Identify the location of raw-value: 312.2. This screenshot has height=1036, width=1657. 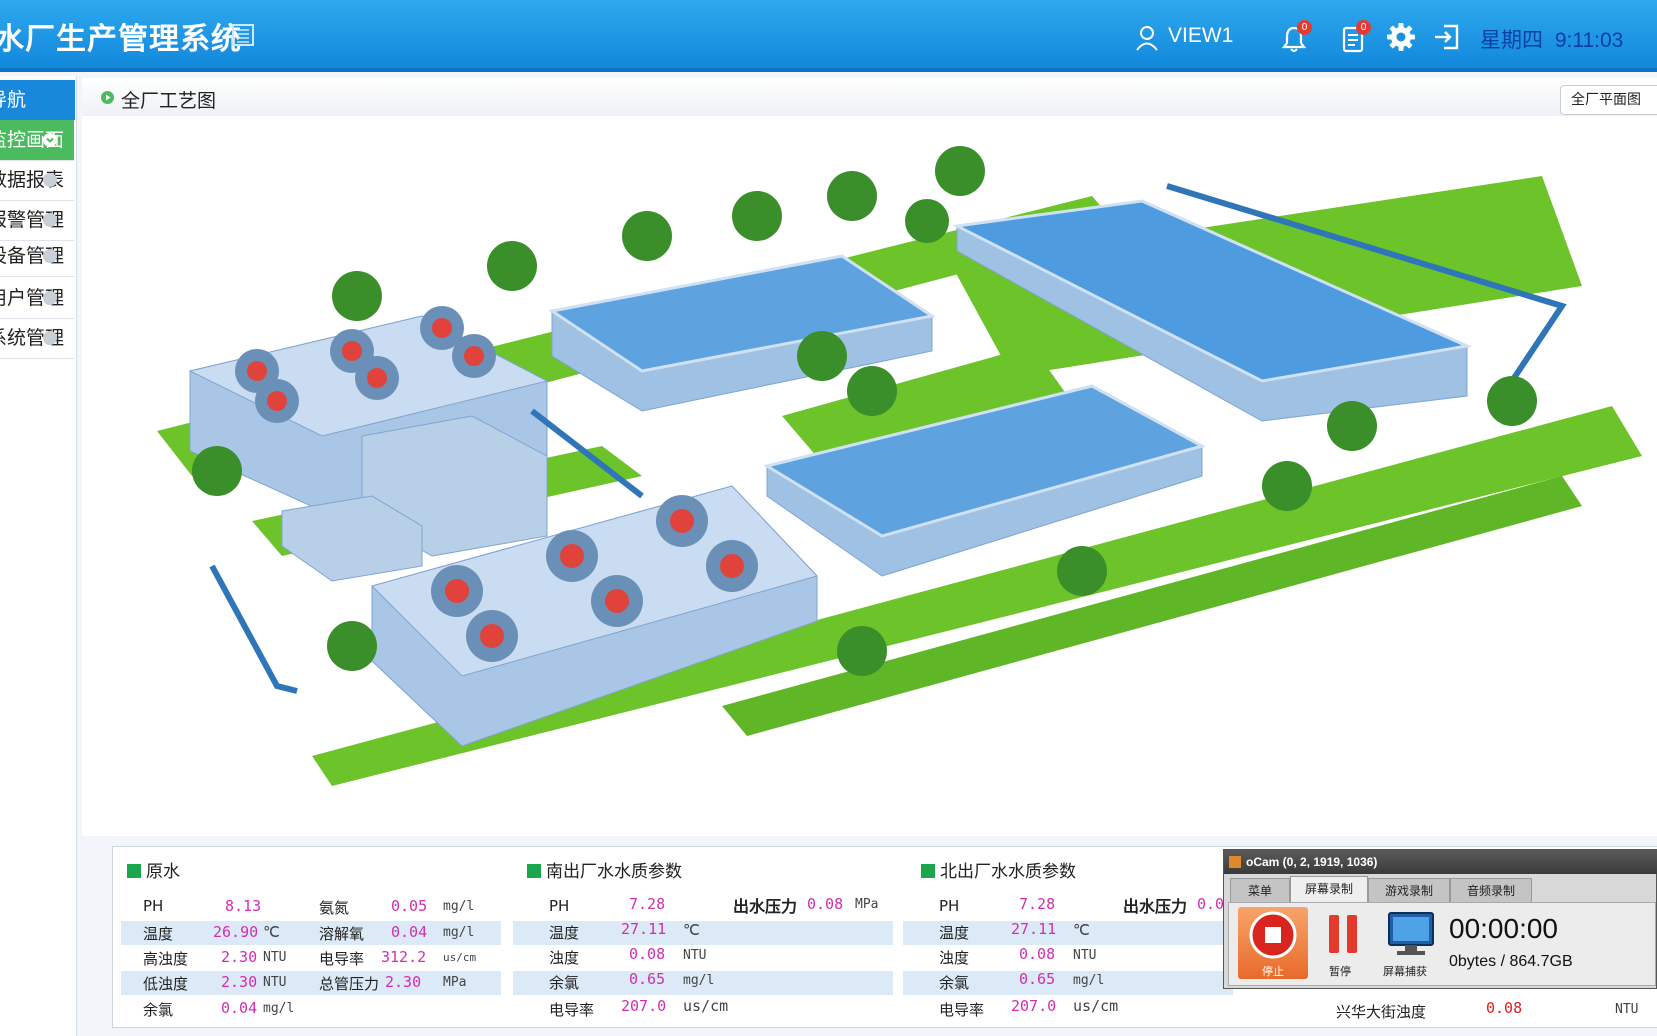
(404, 957).